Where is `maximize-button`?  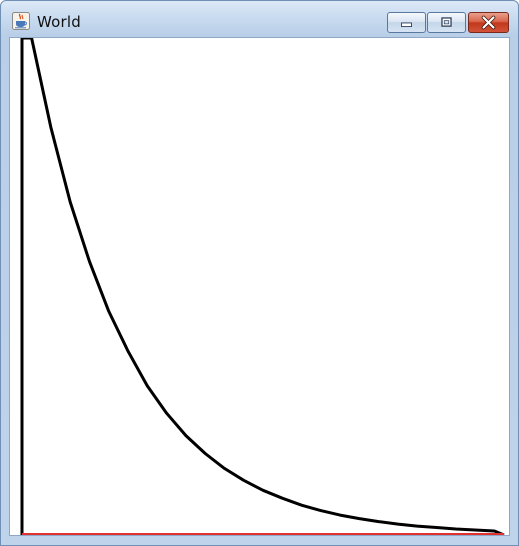
maximize-button is located at coordinates (446, 22).